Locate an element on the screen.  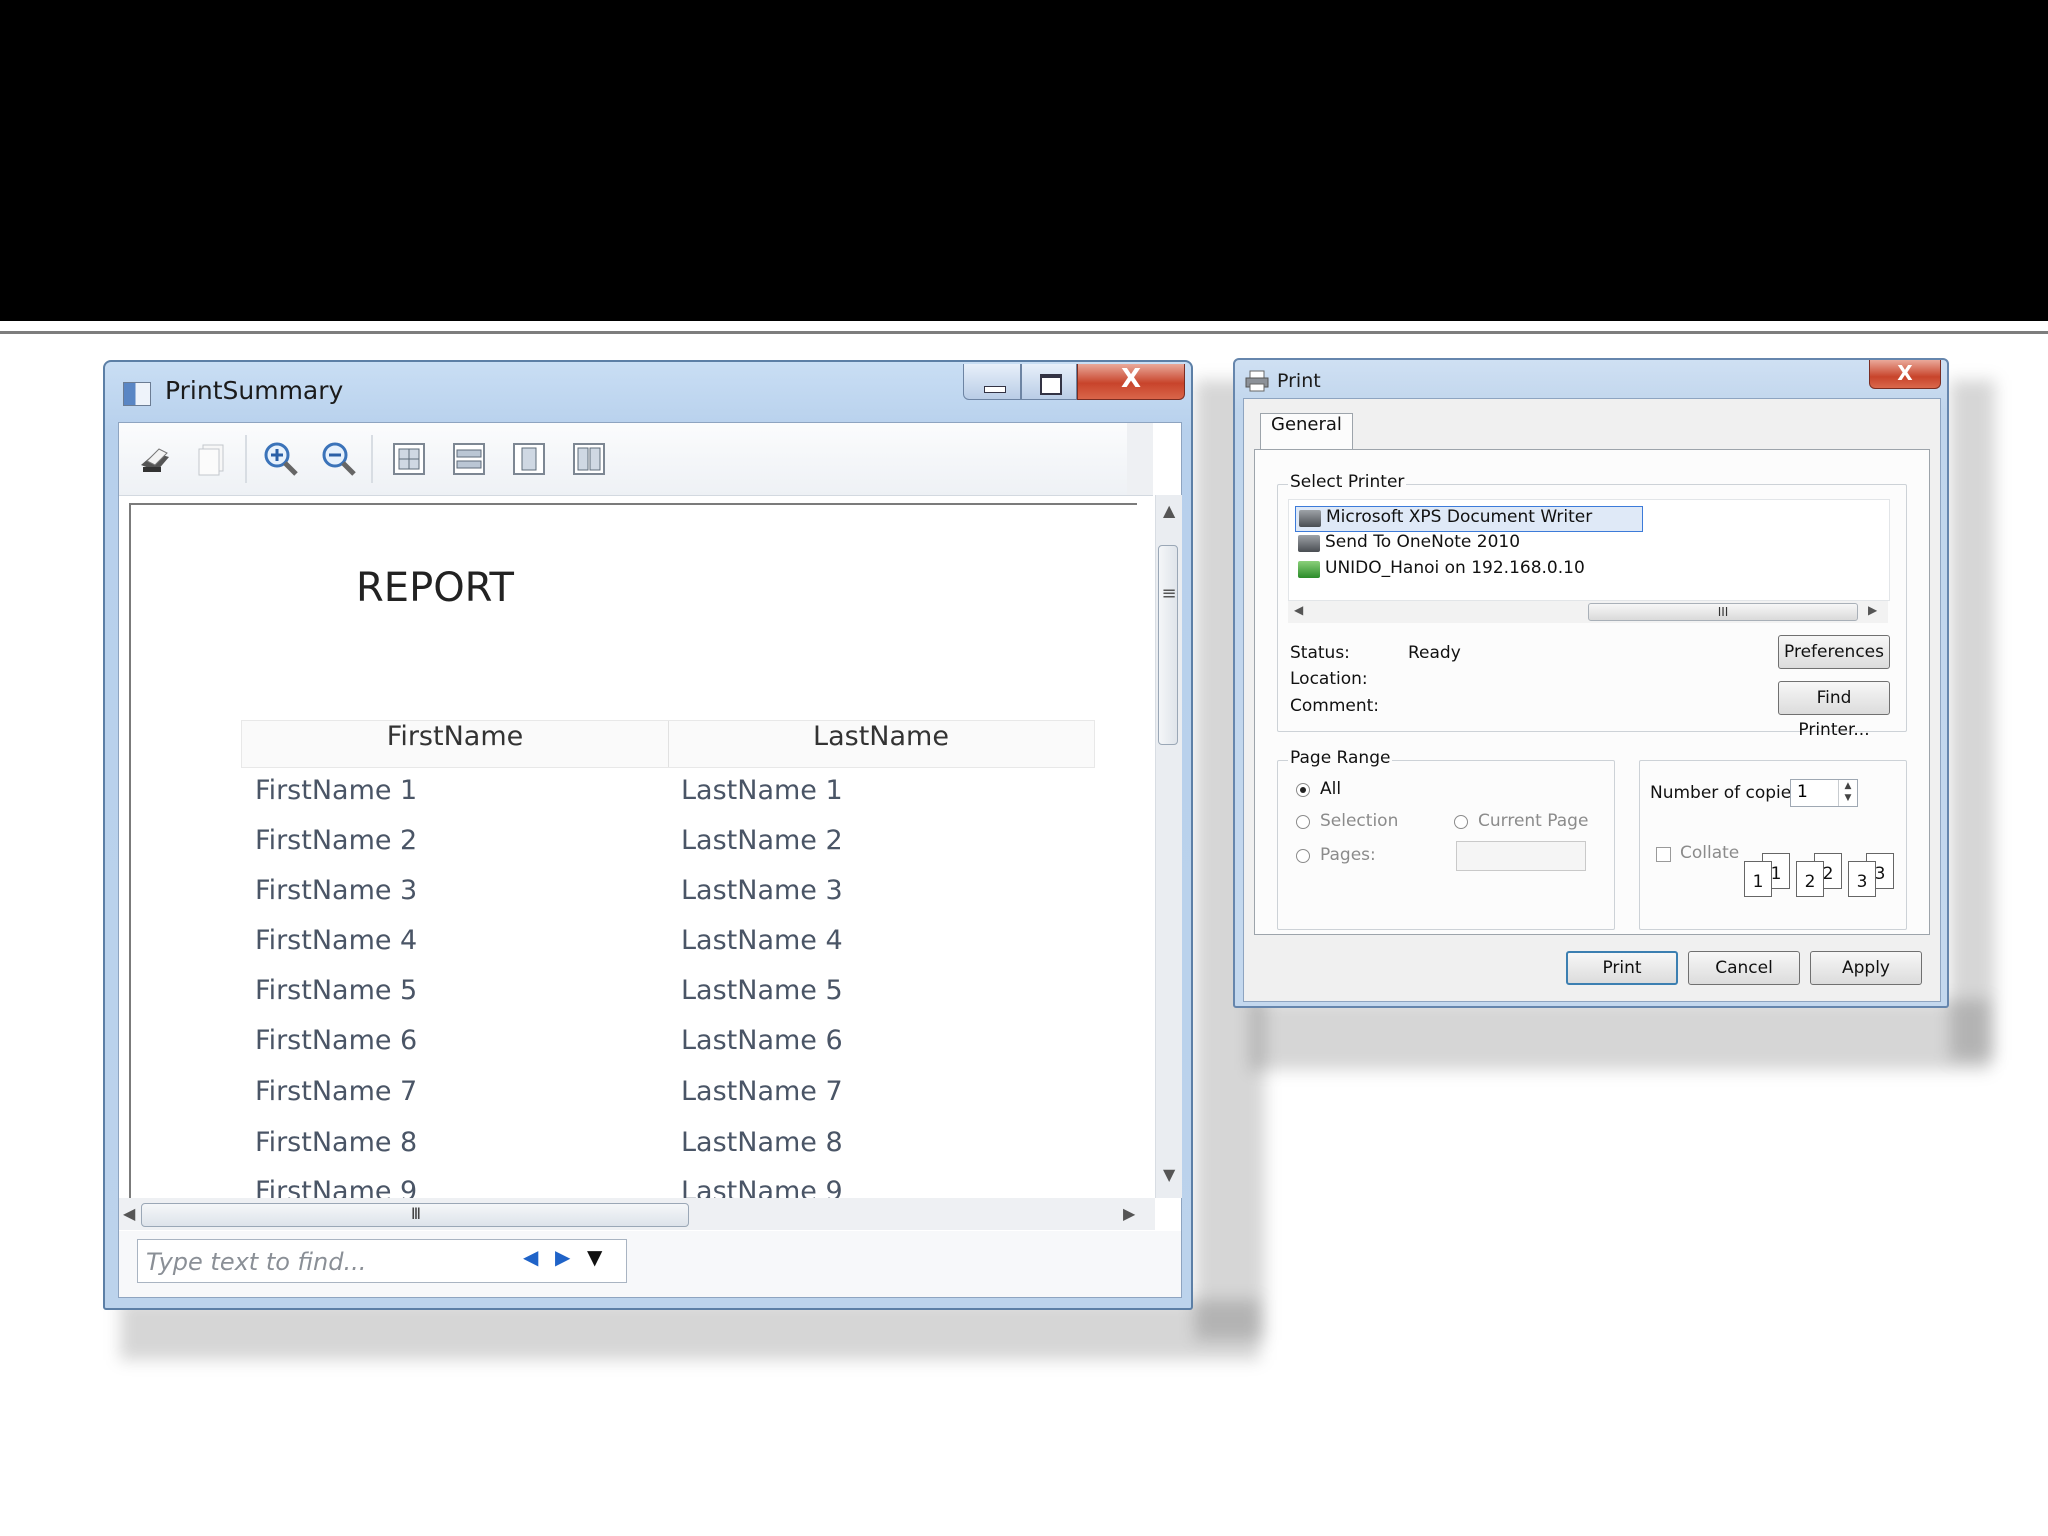
network-printer-icon is located at coordinates (1309, 569).